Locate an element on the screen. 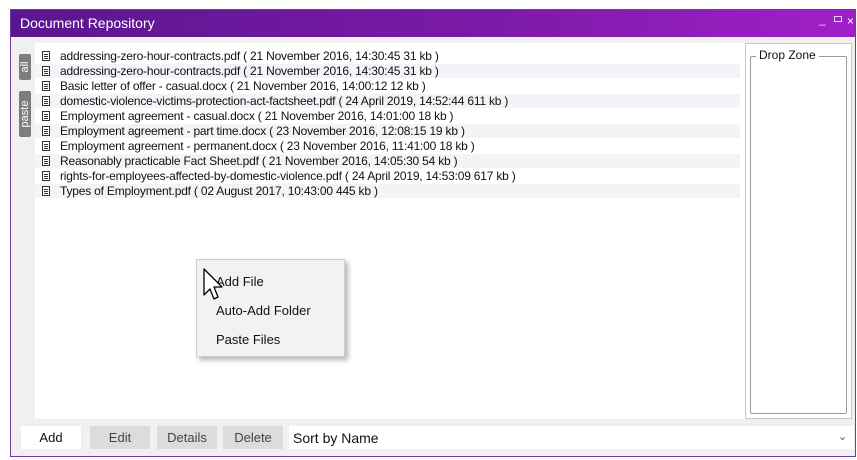 Image resolution: width=857 pixels, height=460 pixels. details-button: Details is located at coordinates (187, 437).